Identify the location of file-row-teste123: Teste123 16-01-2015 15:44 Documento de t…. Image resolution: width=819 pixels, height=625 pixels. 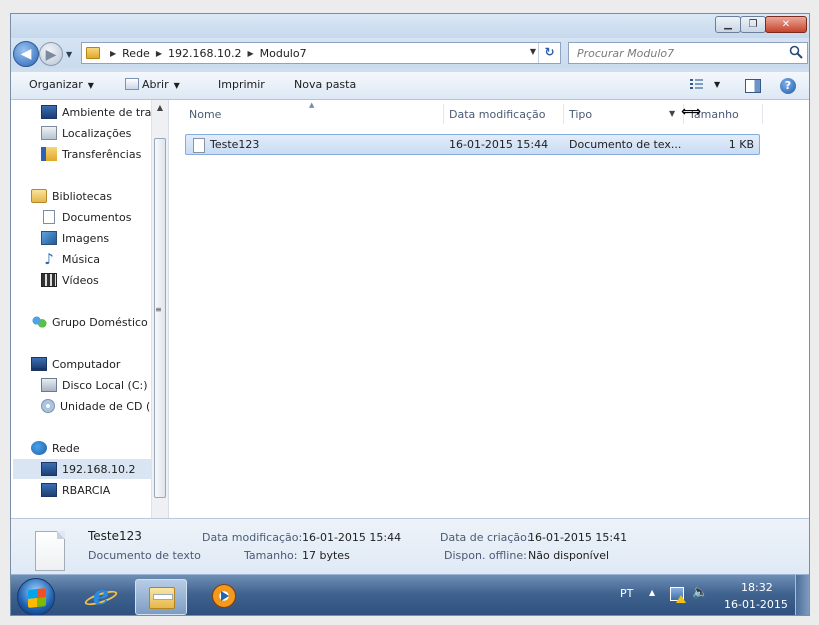
(472, 144).